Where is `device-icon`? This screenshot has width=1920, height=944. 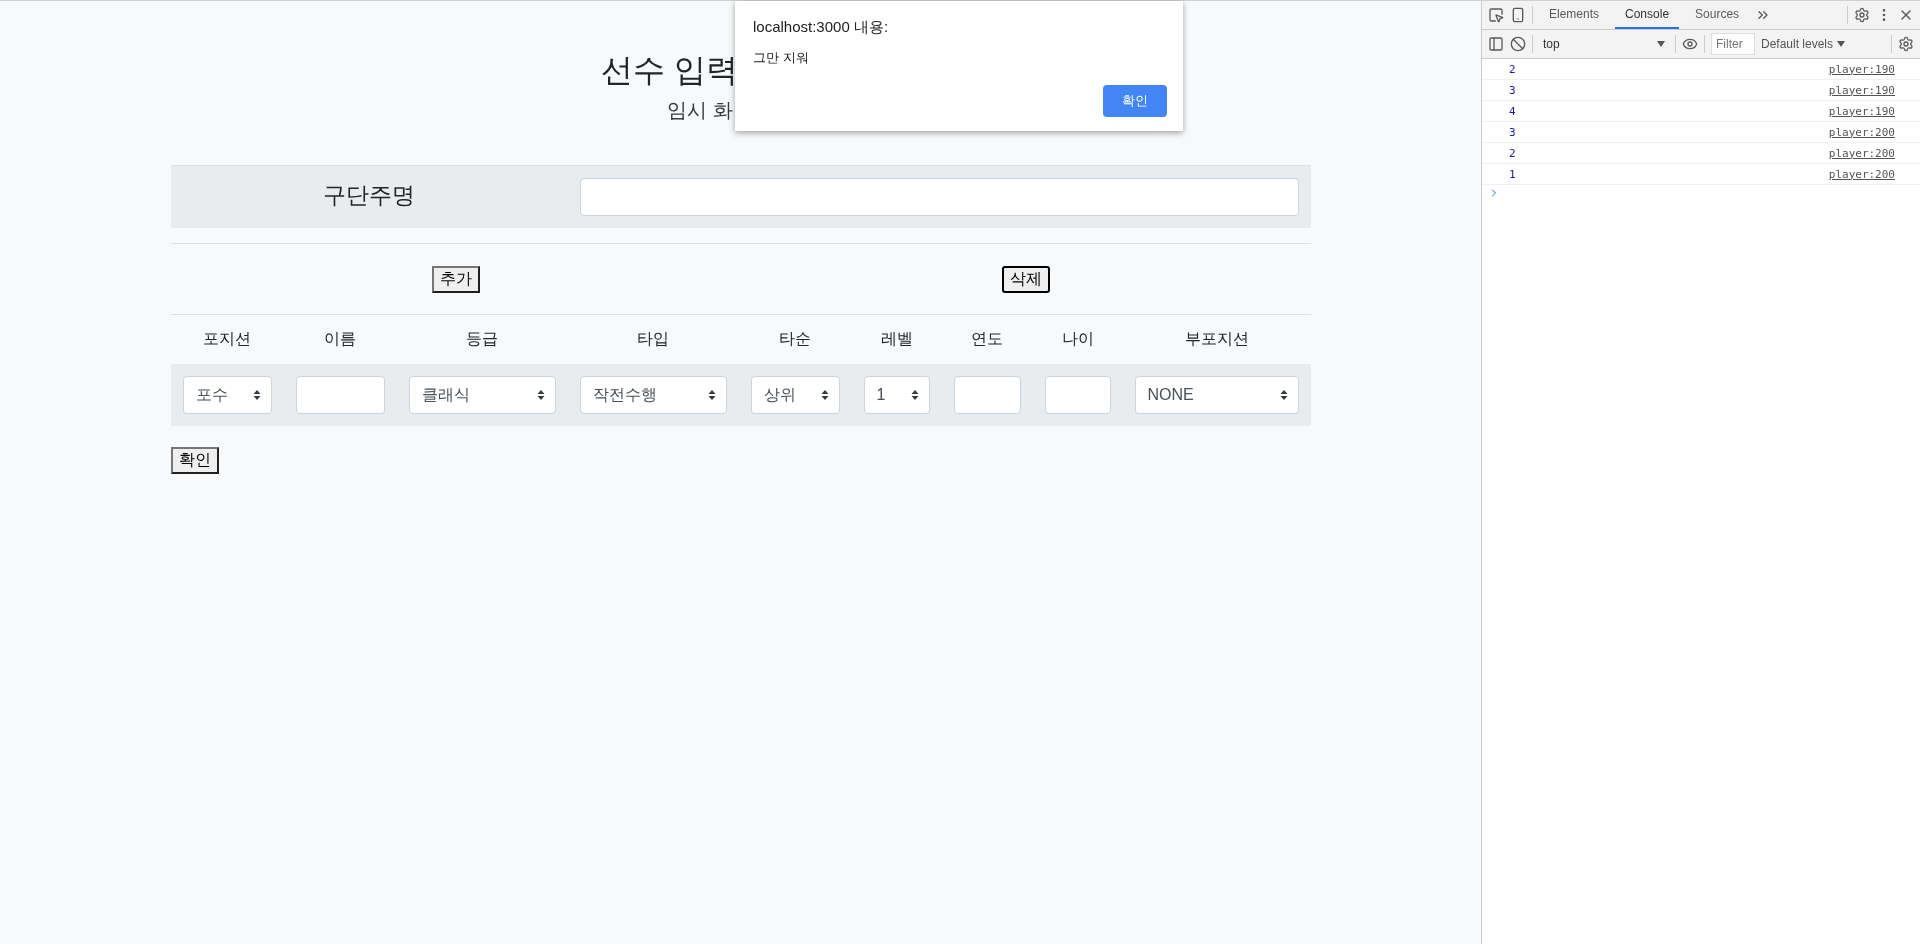 device-icon is located at coordinates (1518, 15).